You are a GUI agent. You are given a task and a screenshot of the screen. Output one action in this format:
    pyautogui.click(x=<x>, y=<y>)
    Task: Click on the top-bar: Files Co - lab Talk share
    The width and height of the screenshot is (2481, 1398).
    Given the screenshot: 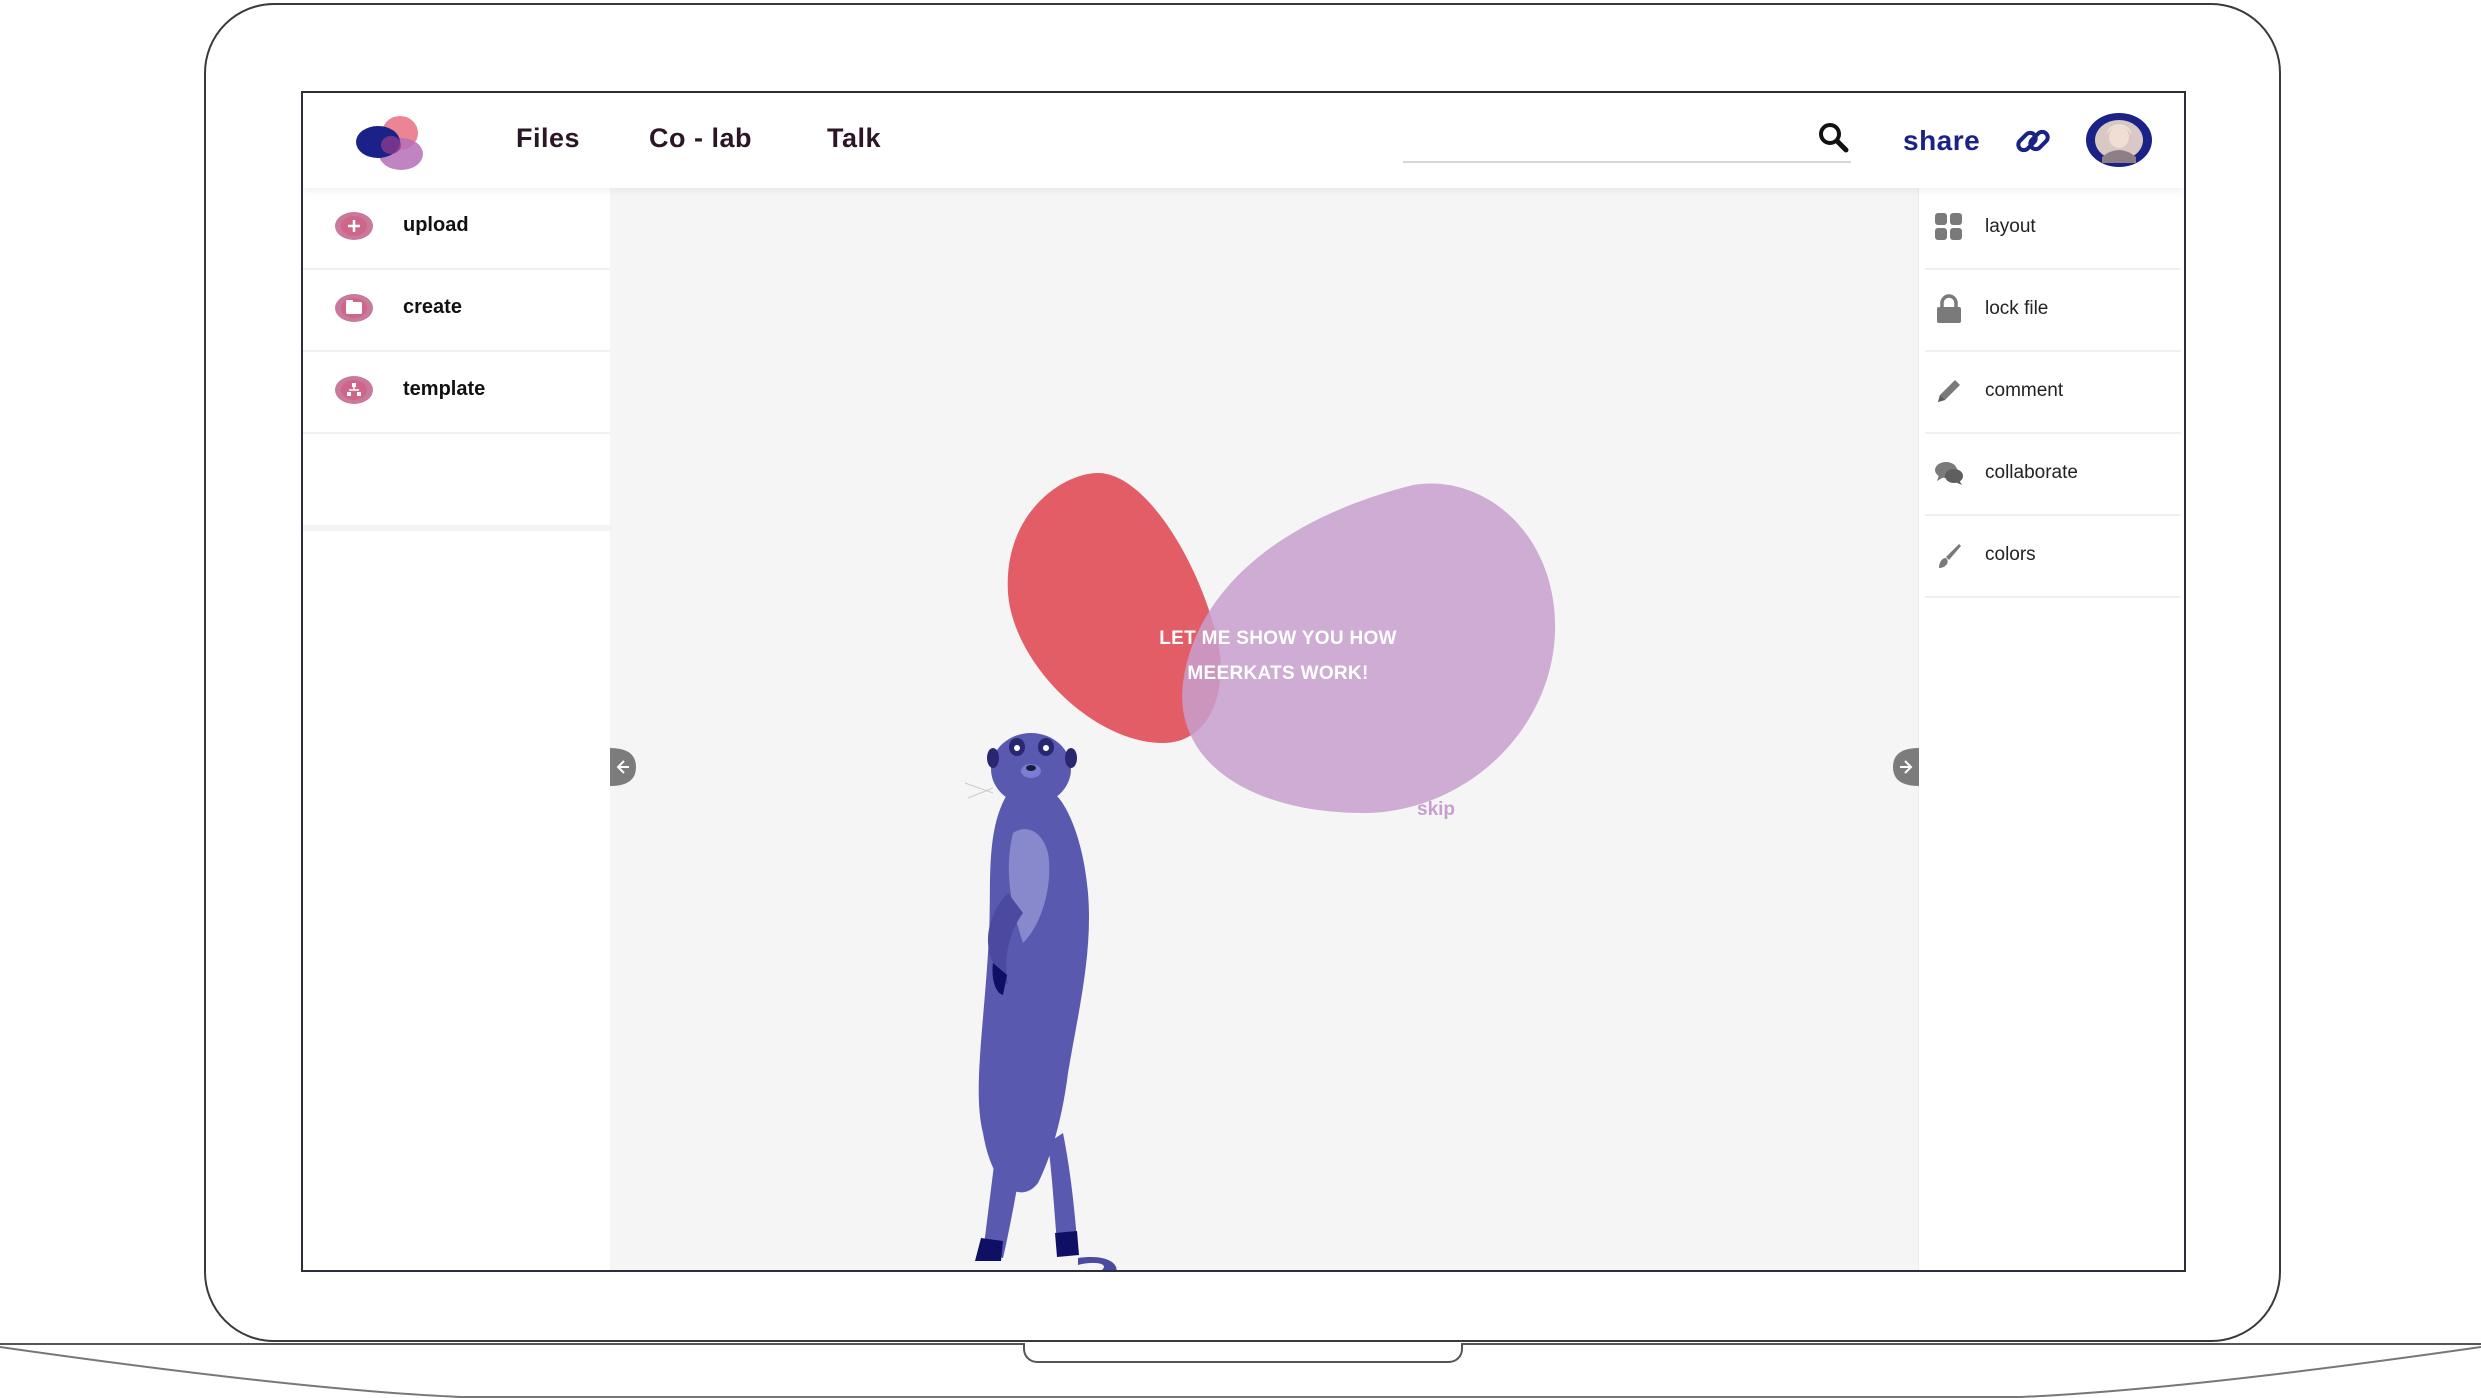 What is the action you would take?
    pyautogui.click(x=1243, y=140)
    